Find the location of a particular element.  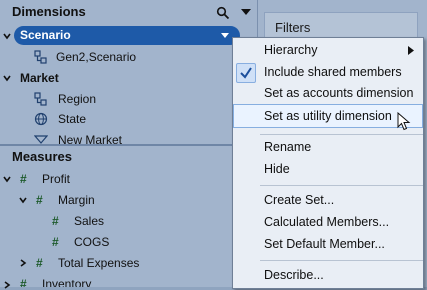

dimension-level-state: State is located at coordinates (134, 119).